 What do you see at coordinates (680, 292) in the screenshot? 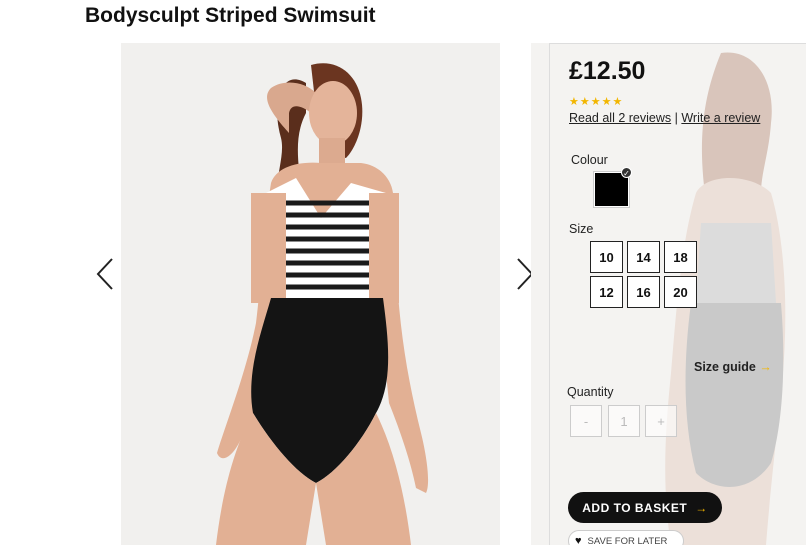
I see `size-option-20: 20` at bounding box center [680, 292].